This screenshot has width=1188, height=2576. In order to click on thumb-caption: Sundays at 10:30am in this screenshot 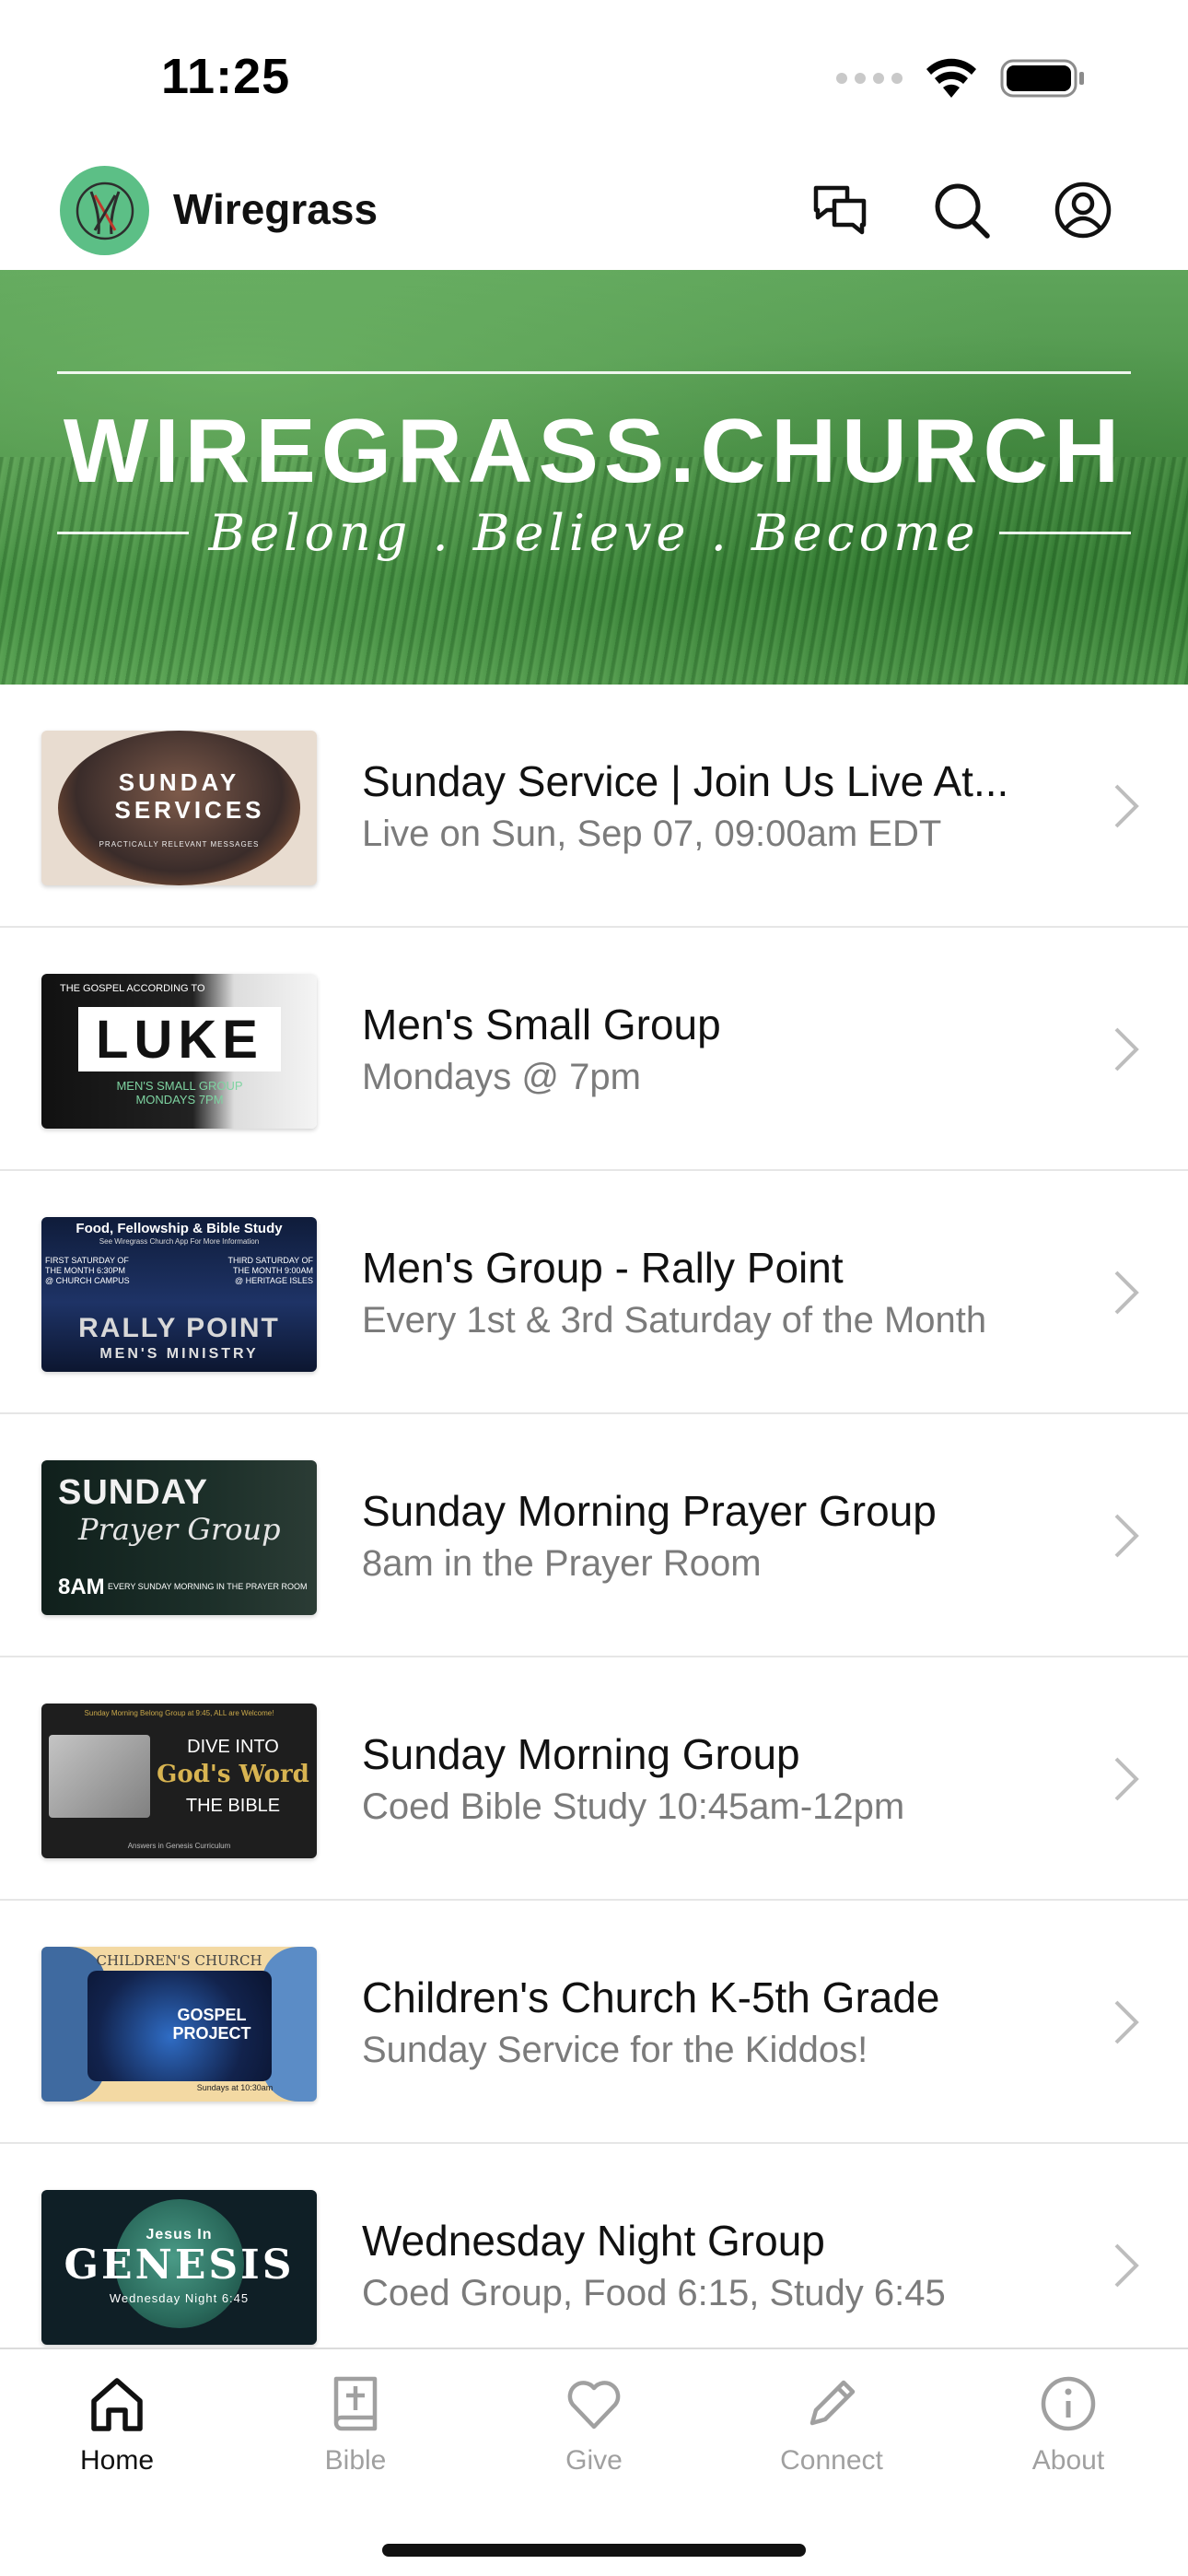, I will do `click(235, 2087)`.